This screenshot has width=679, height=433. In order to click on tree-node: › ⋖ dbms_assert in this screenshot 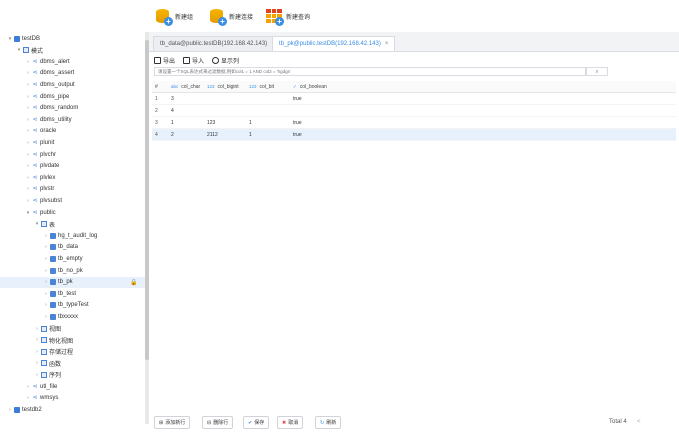, I will do `click(49, 73)`.